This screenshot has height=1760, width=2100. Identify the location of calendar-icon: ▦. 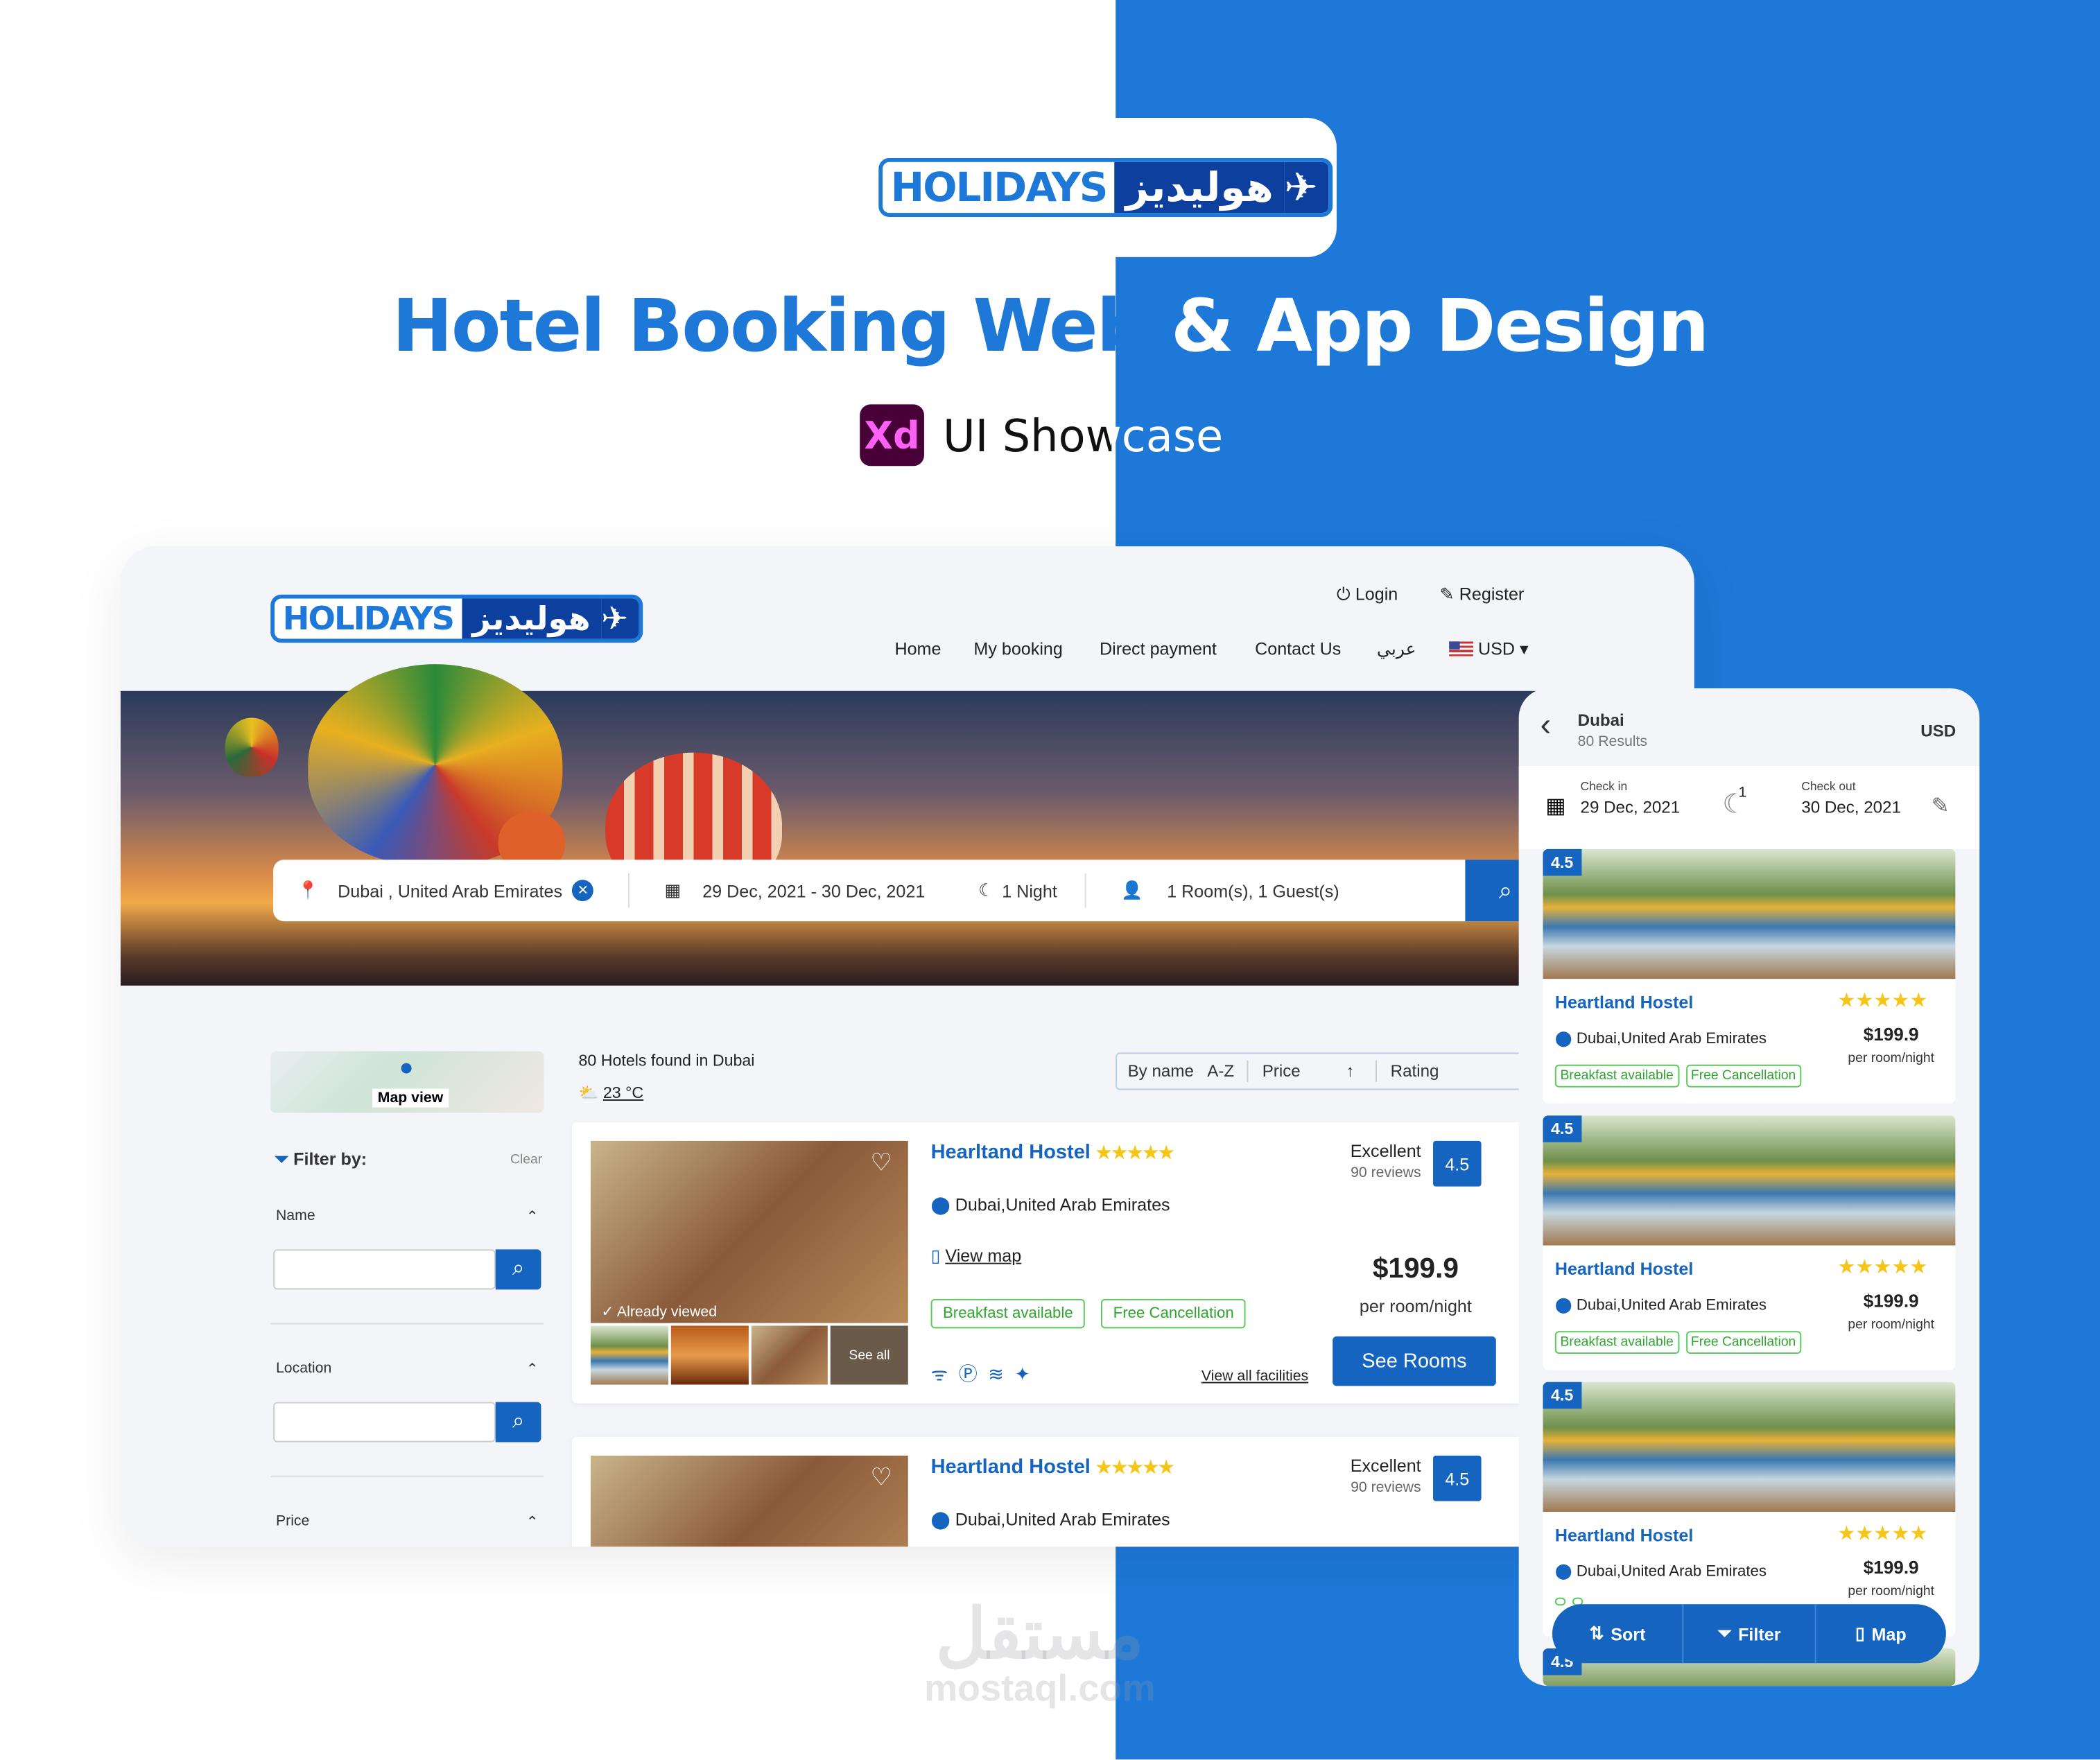
(673, 890).